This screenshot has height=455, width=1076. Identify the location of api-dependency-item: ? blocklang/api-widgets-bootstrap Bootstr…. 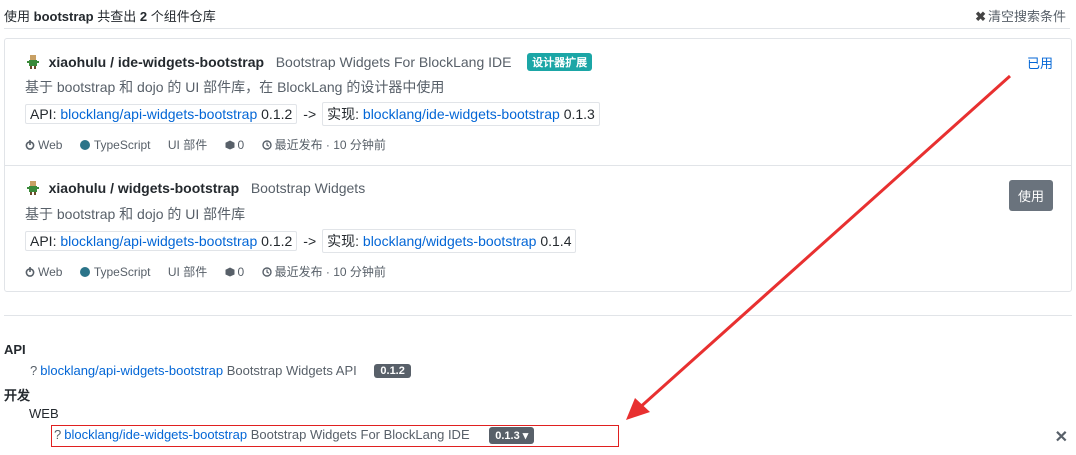
(220, 370).